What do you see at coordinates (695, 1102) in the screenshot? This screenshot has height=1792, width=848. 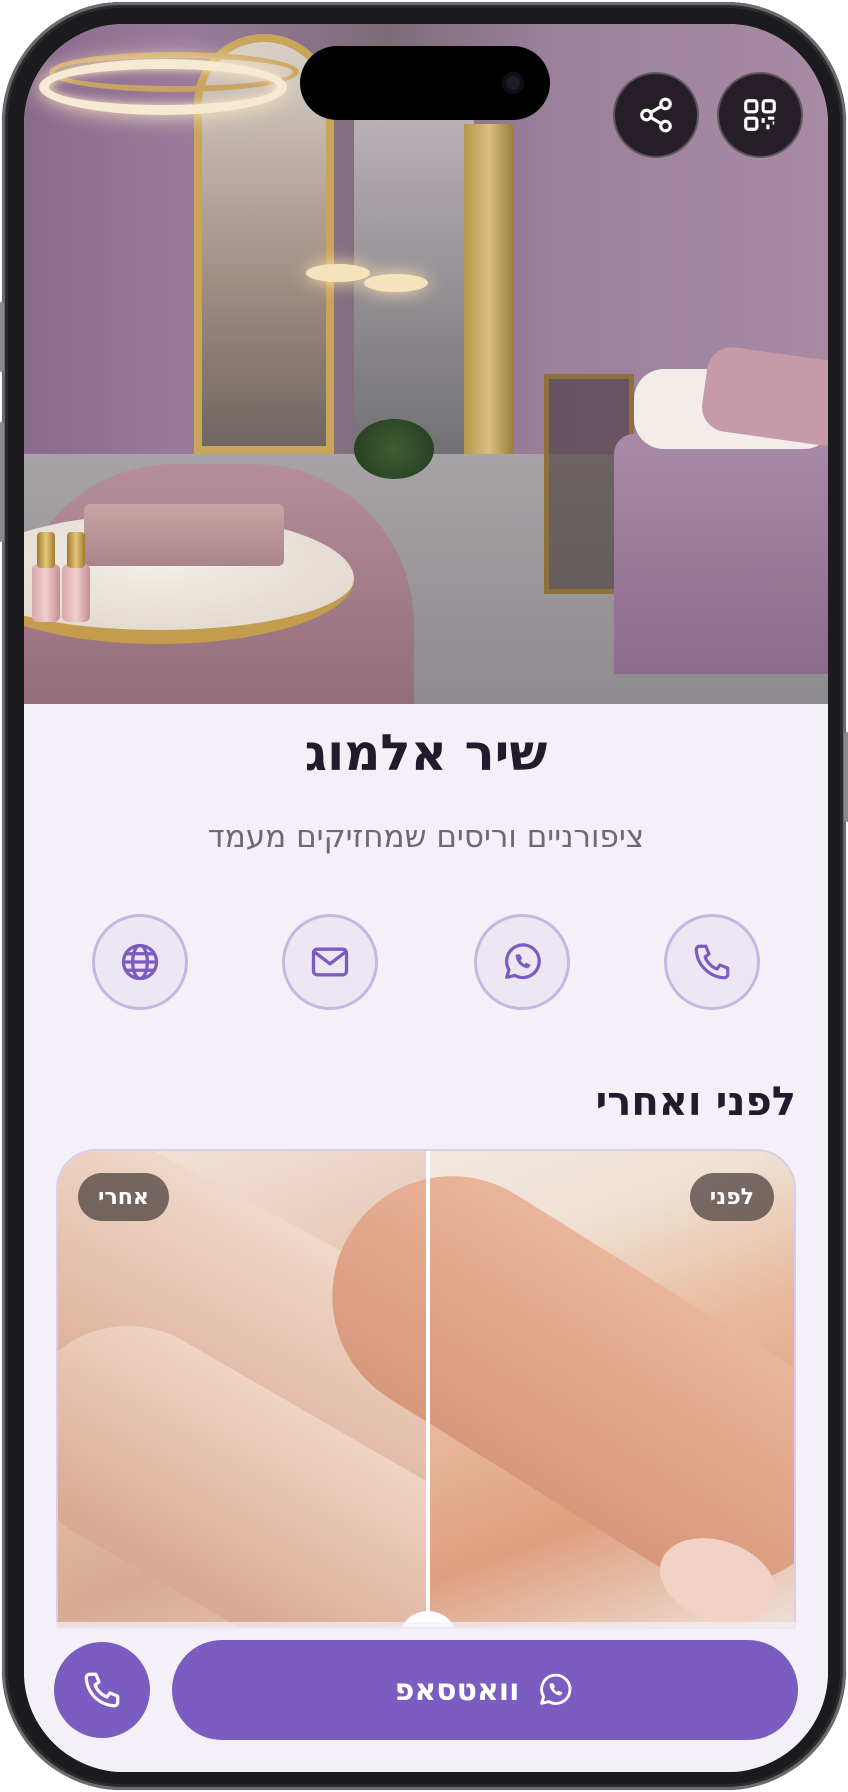 I see `before-after-title: לפני ואחרי` at bounding box center [695, 1102].